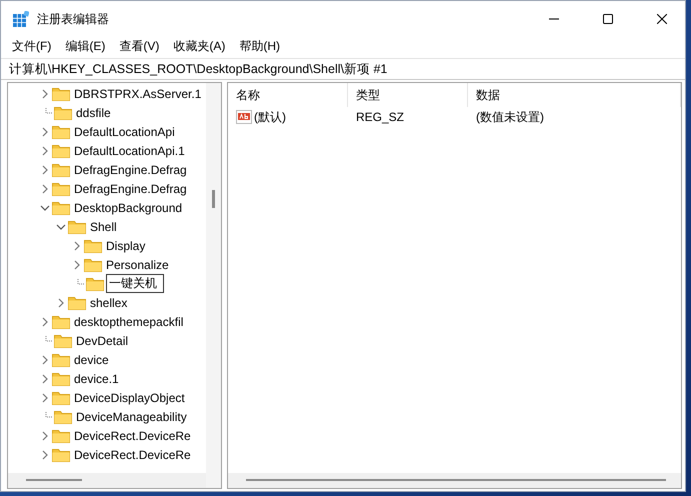 The height and width of the screenshot is (496, 691). What do you see at coordinates (259, 46) in the screenshot?
I see `menu-item: 帮助(H)` at bounding box center [259, 46].